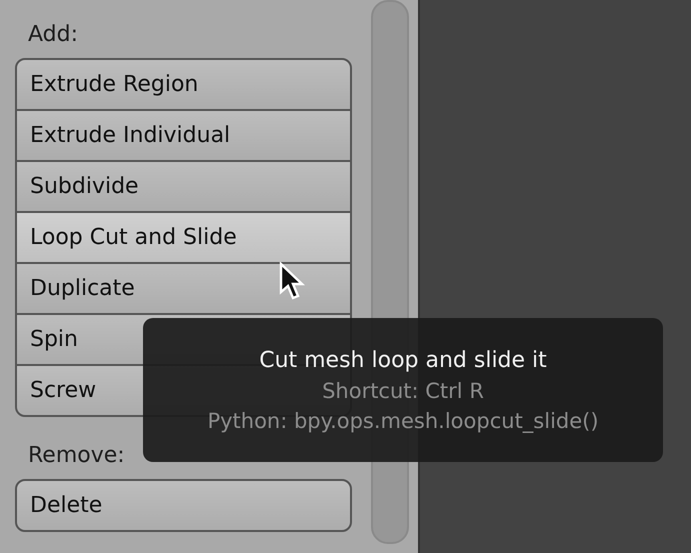  What do you see at coordinates (183, 135) in the screenshot?
I see `tool-button: Extrude Individual` at bounding box center [183, 135].